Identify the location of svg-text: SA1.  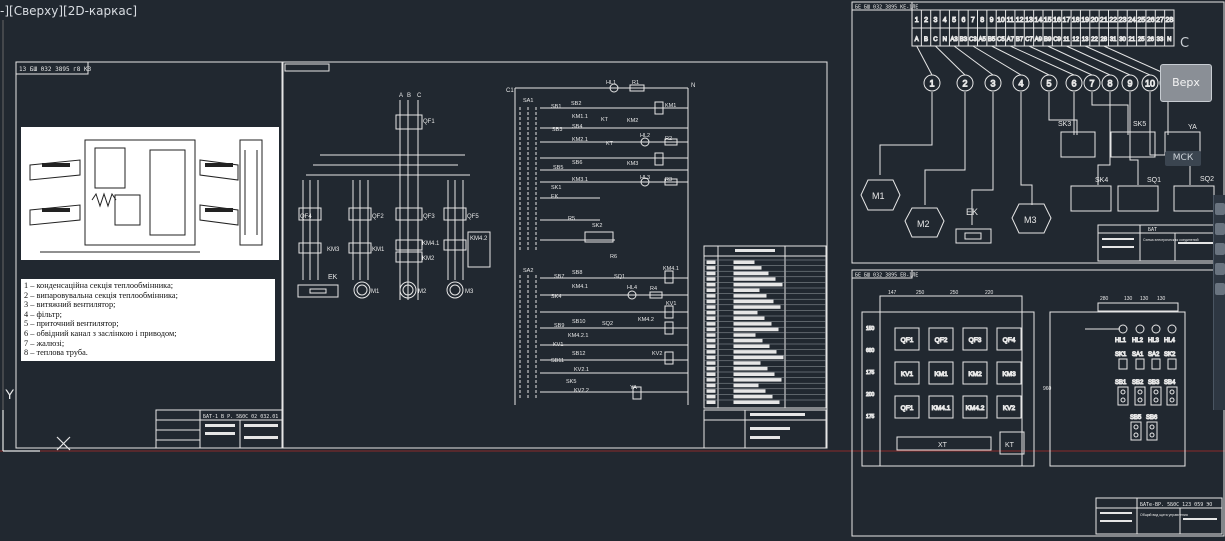
(528, 101).